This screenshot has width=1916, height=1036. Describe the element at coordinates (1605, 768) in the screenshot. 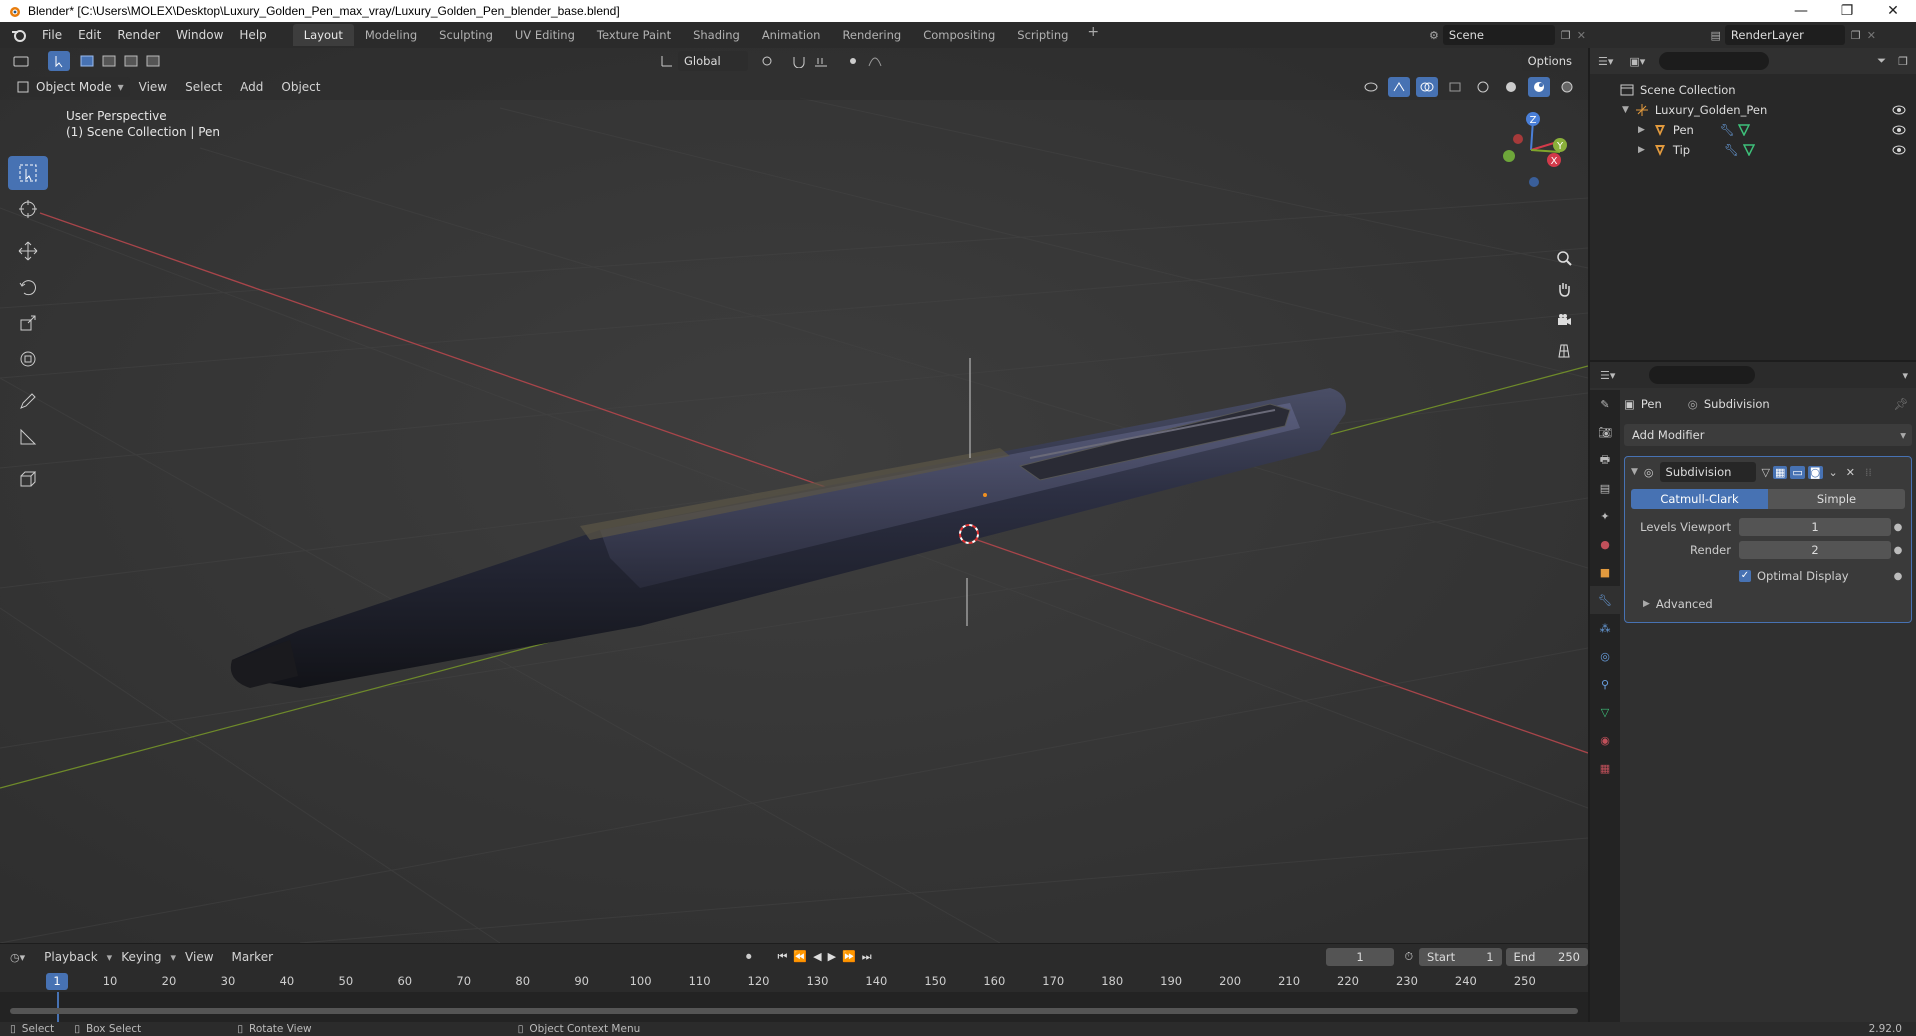

I see `texture-tab-icon: ▦` at that location.